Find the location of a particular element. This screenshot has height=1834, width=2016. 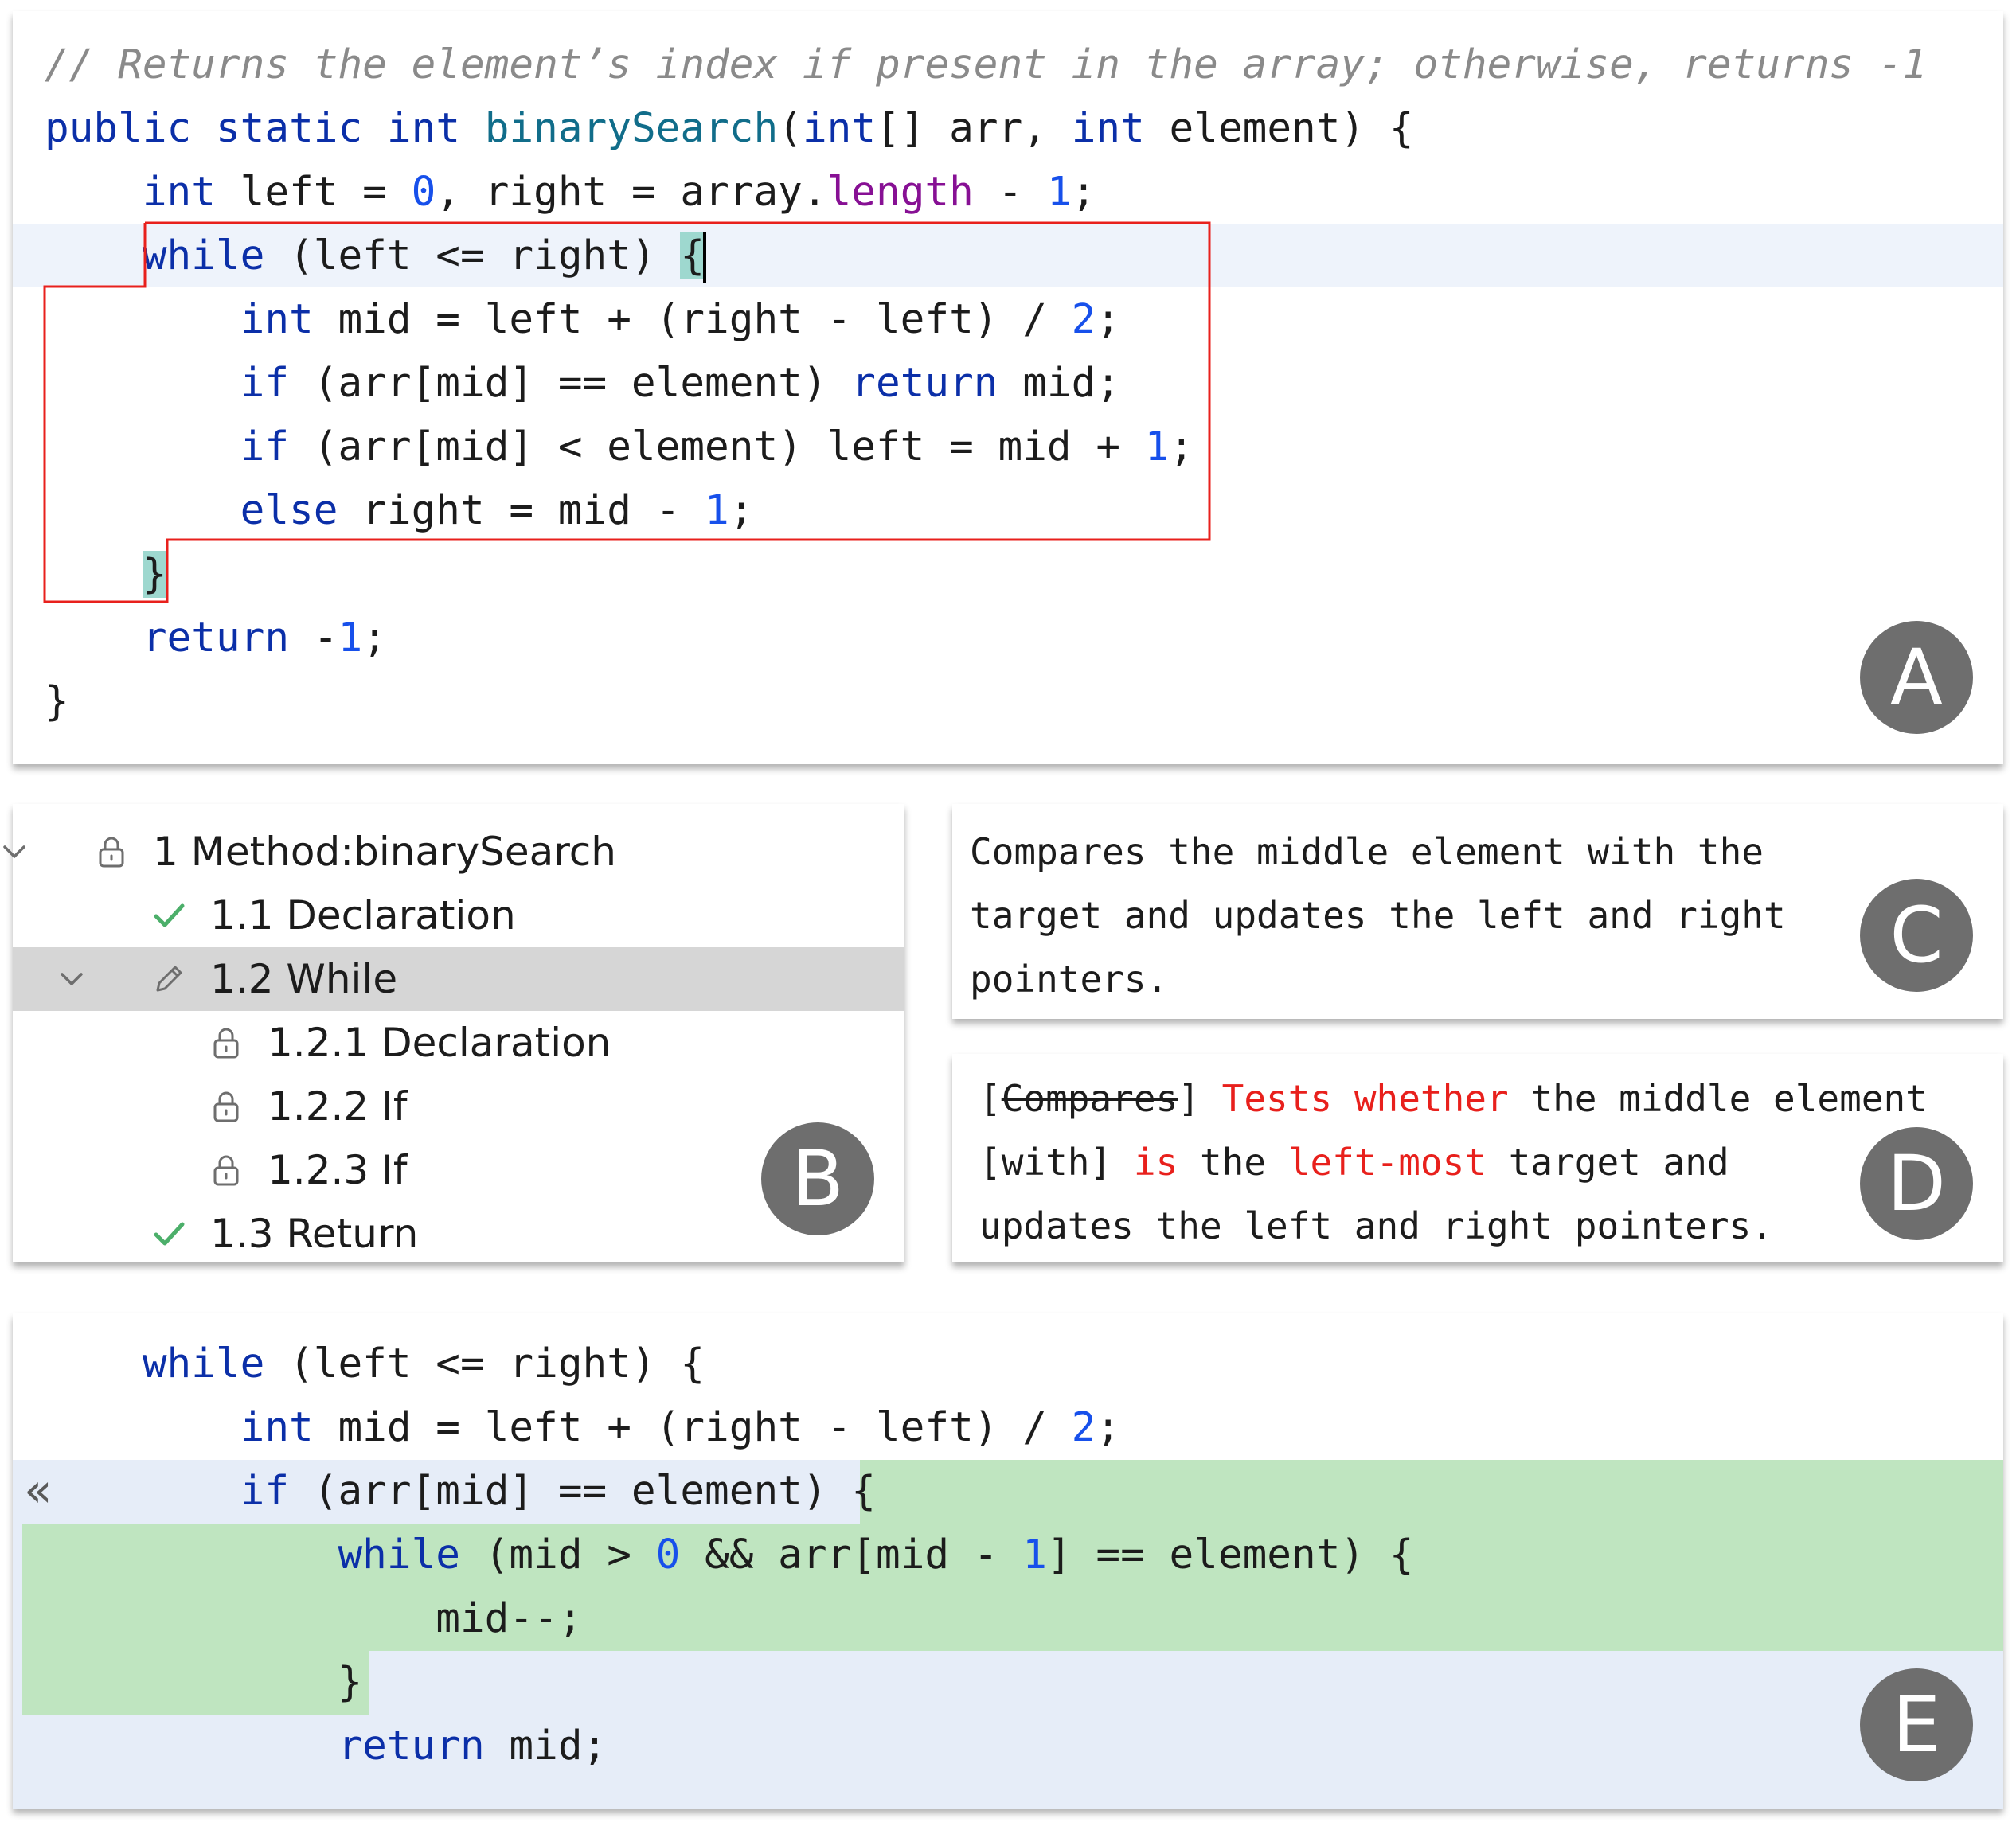

code-token: } is located at coordinates (204, 1682).